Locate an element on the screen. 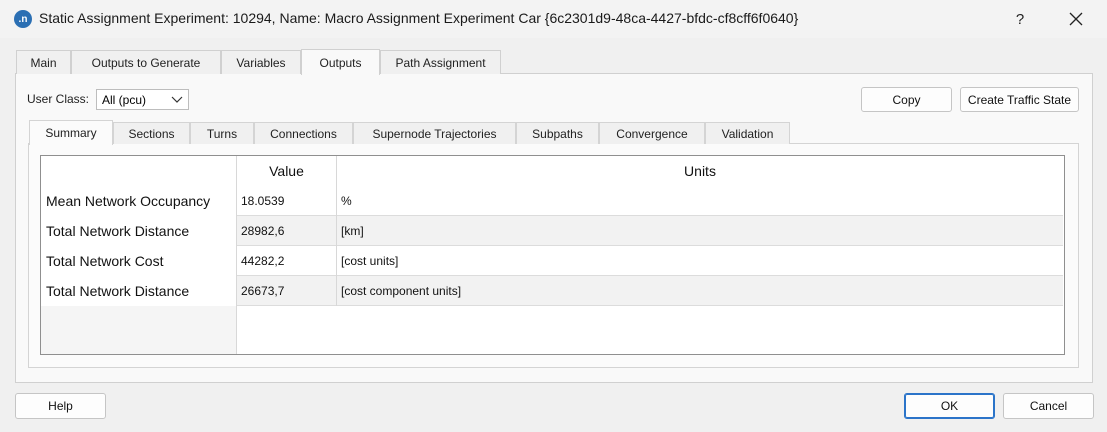 The height and width of the screenshot is (432, 1107). table-cell-units: [km] is located at coordinates (700, 231).